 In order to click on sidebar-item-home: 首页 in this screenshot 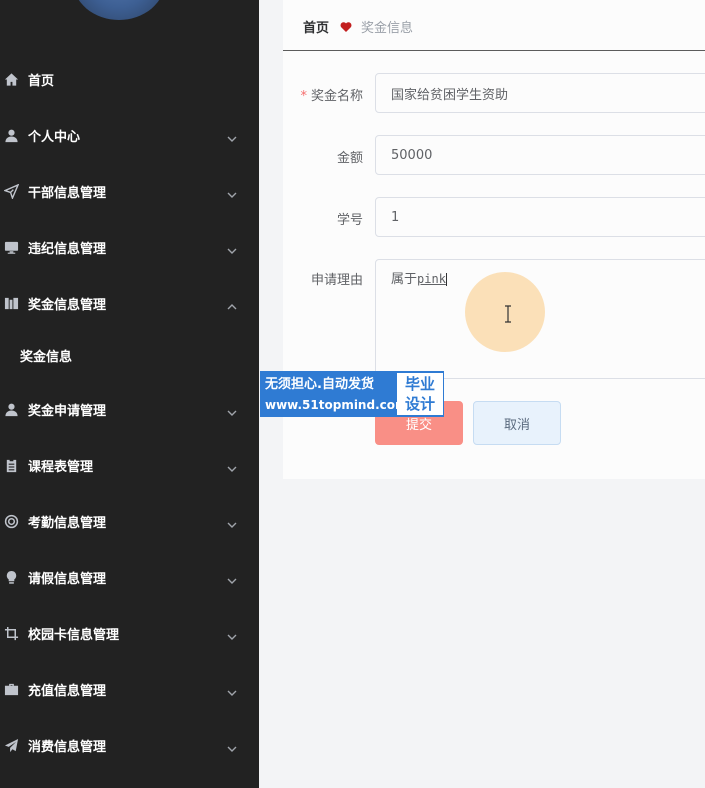, I will do `click(129, 79)`.